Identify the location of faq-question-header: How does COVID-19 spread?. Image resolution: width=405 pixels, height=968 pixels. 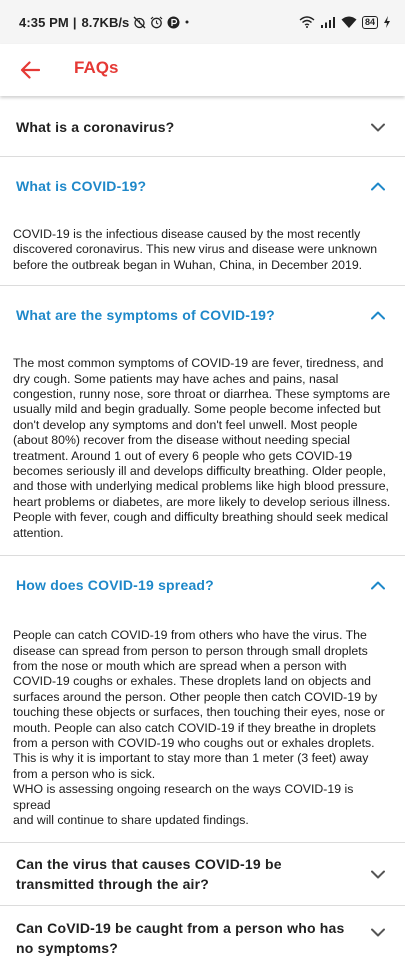
(202, 585).